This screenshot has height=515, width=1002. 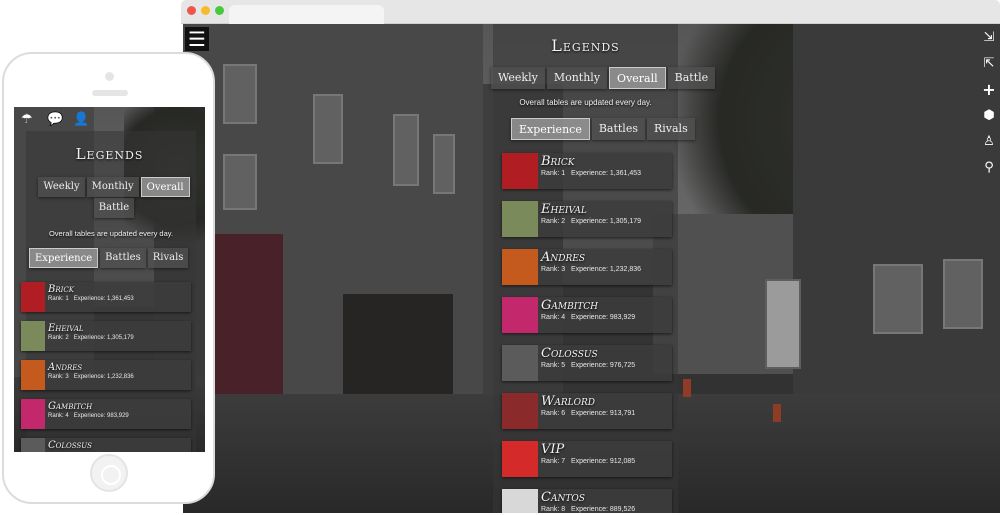 What do you see at coordinates (603, 509) in the screenshot?
I see `player-experience: Experience: 889,526` at bounding box center [603, 509].